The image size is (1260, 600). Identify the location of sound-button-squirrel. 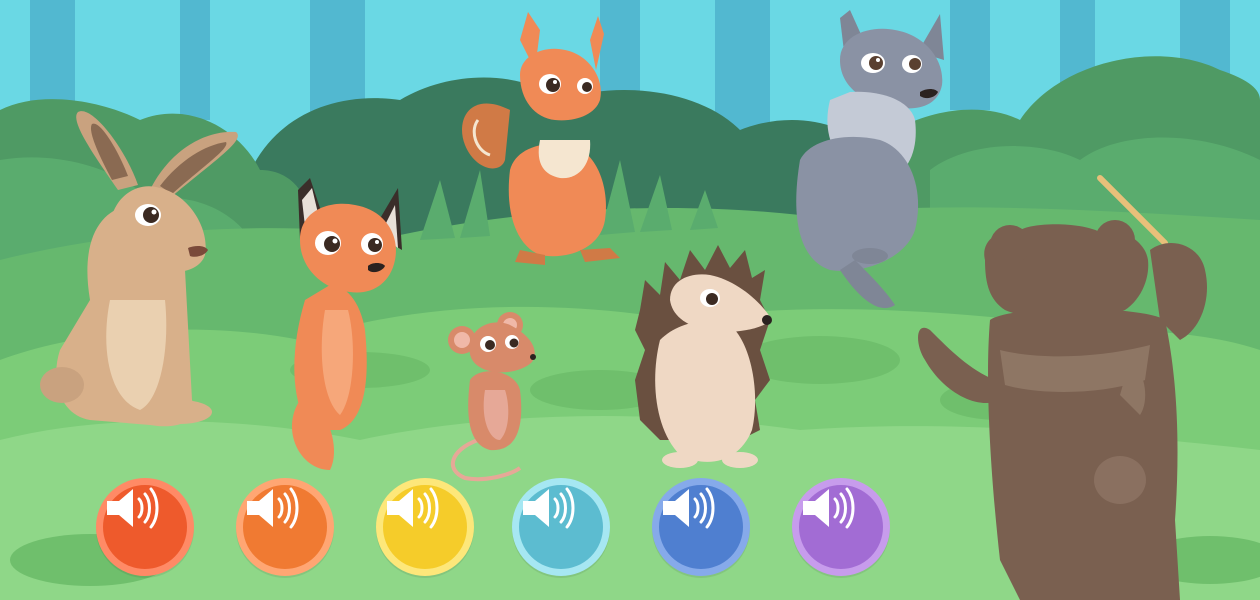
(561, 527).